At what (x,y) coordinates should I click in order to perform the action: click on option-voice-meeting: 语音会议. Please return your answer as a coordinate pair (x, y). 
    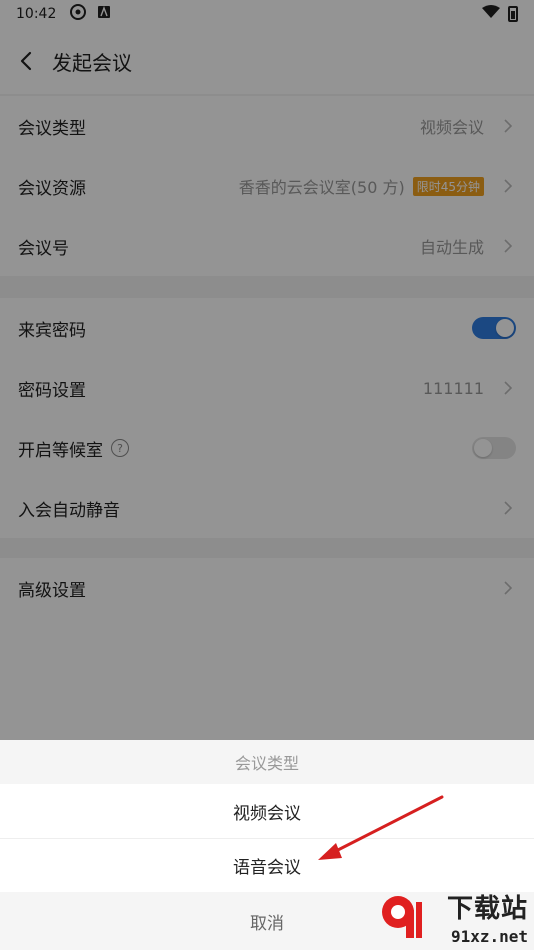
    Looking at the image, I should click on (267, 865).